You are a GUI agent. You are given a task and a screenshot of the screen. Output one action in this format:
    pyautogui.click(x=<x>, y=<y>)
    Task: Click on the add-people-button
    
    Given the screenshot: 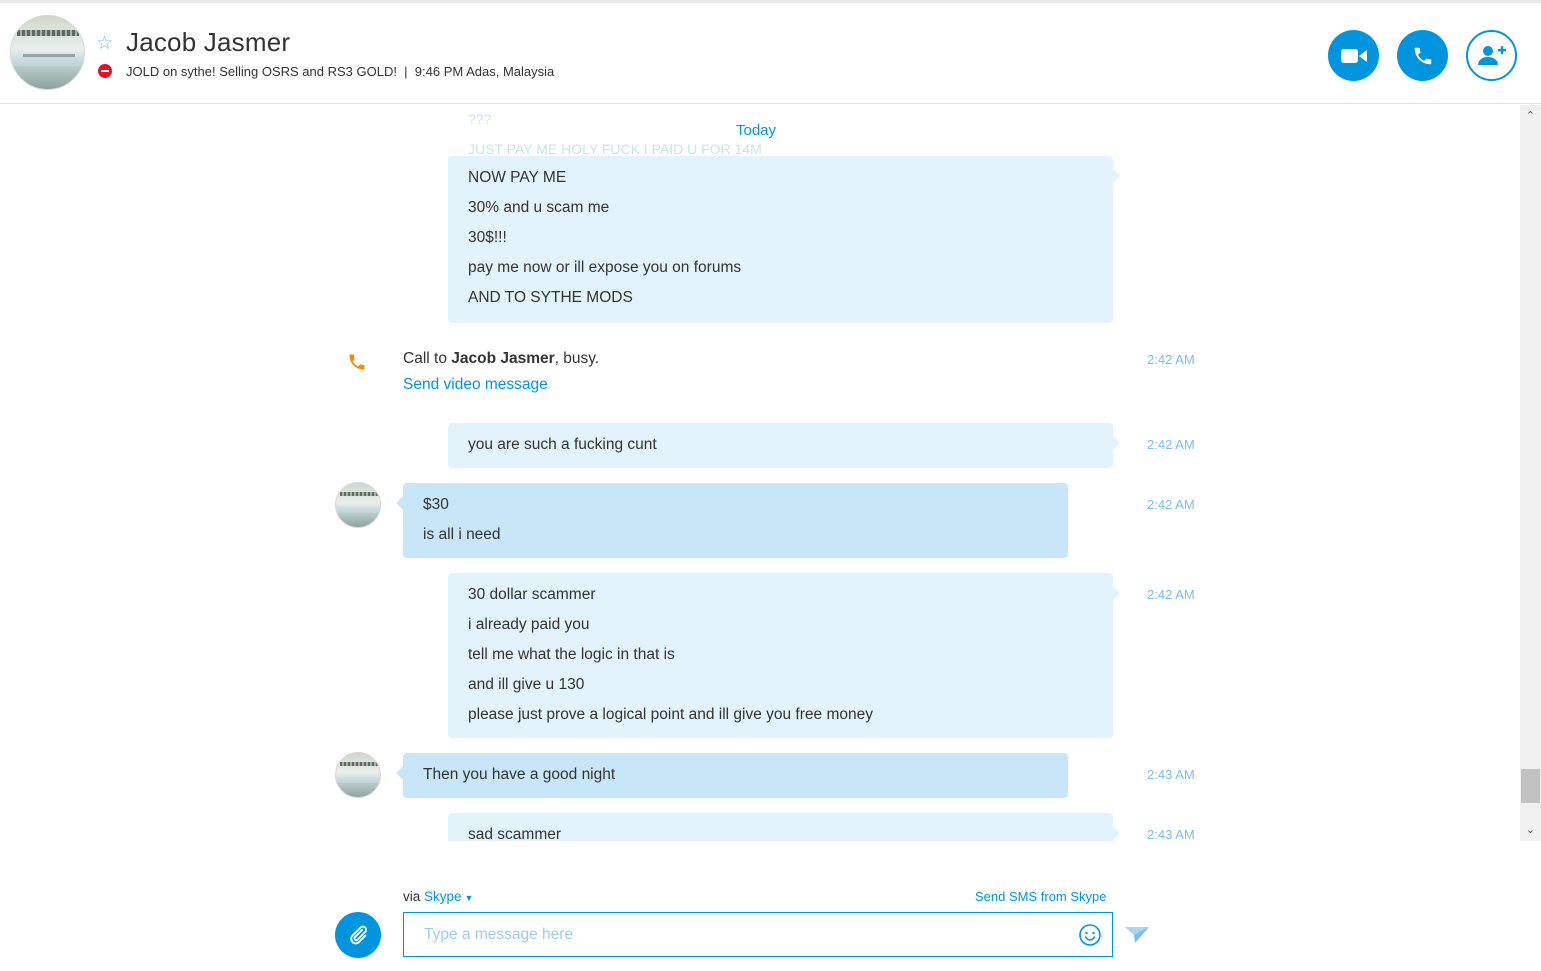 What is the action you would take?
    pyautogui.click(x=1491, y=55)
    